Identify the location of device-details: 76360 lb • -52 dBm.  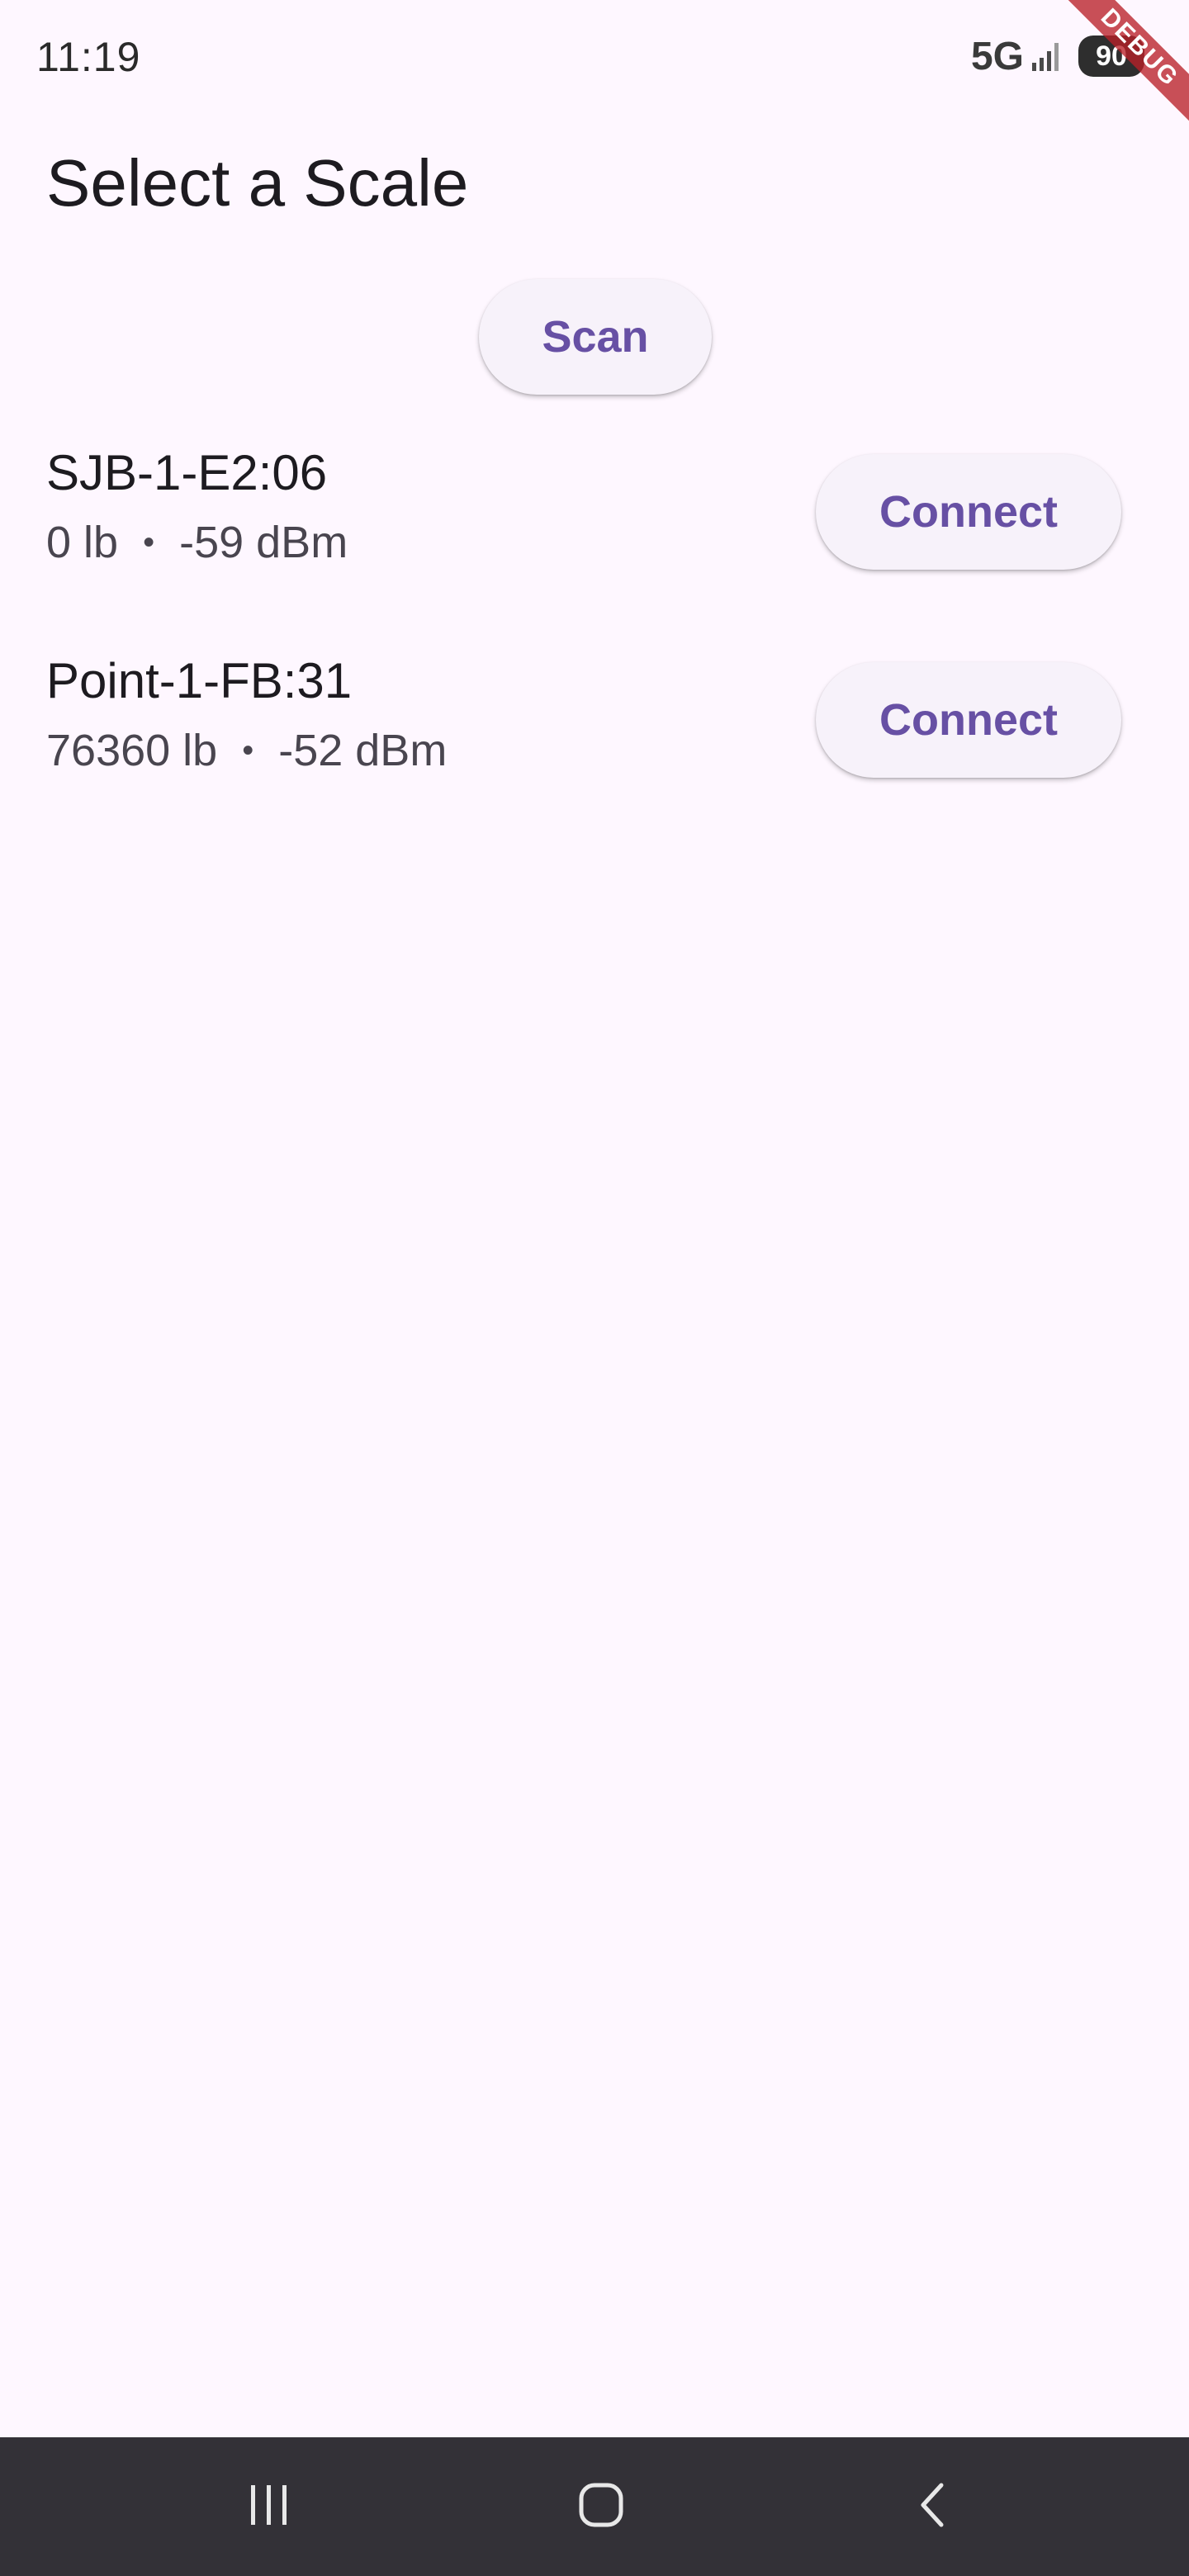
(246, 750).